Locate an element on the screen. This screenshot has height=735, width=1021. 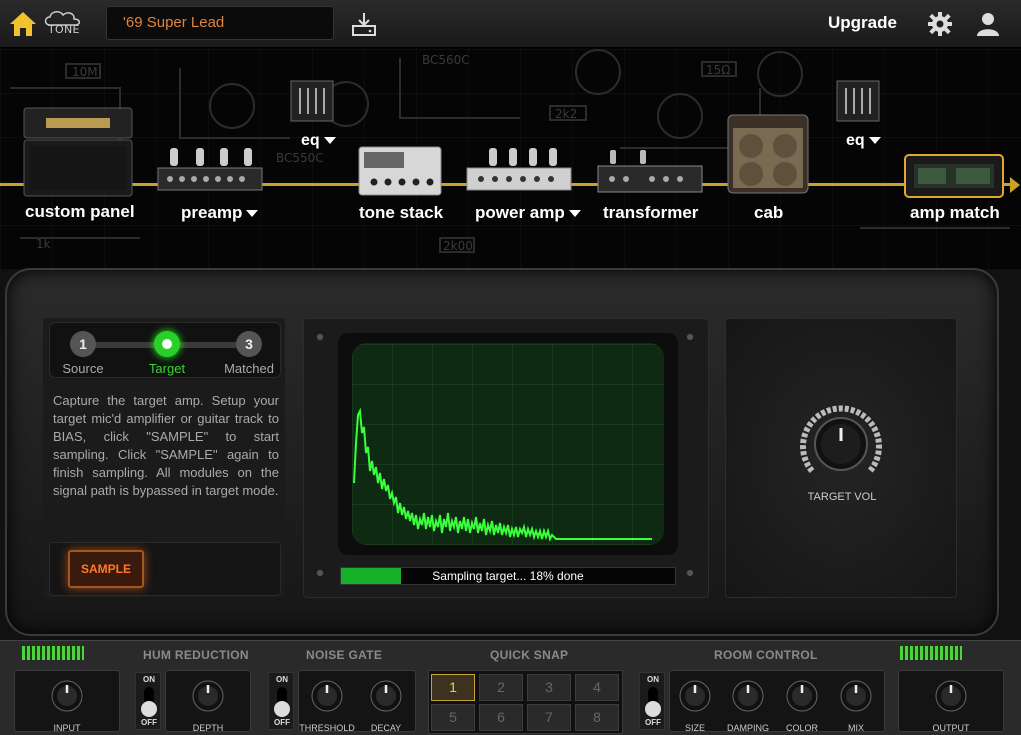
spectrum-screen is located at coordinates (508, 444).